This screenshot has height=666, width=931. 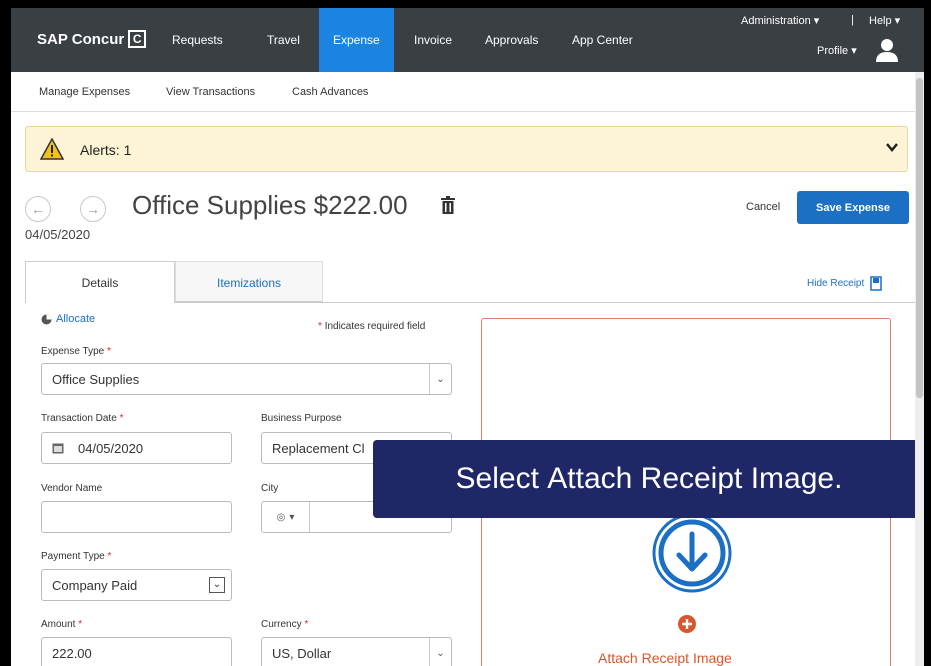 What do you see at coordinates (281, 517) in the screenshot?
I see `globe-icon: ◎` at bounding box center [281, 517].